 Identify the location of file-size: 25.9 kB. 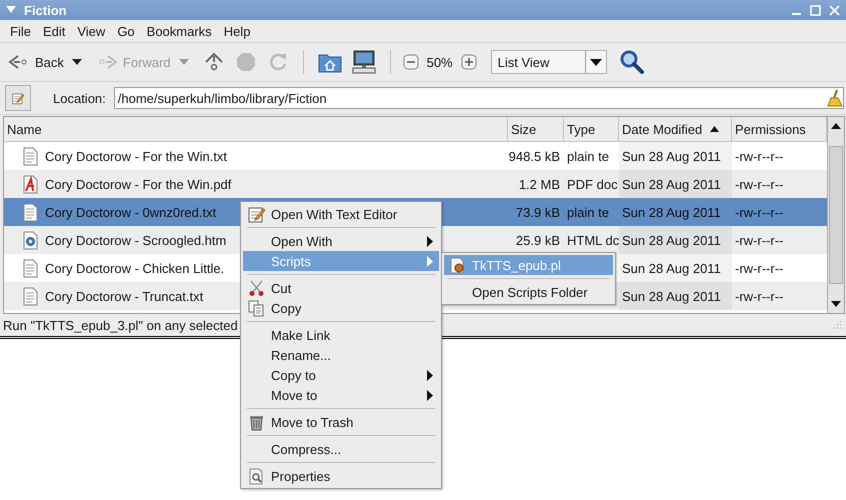
(538, 240).